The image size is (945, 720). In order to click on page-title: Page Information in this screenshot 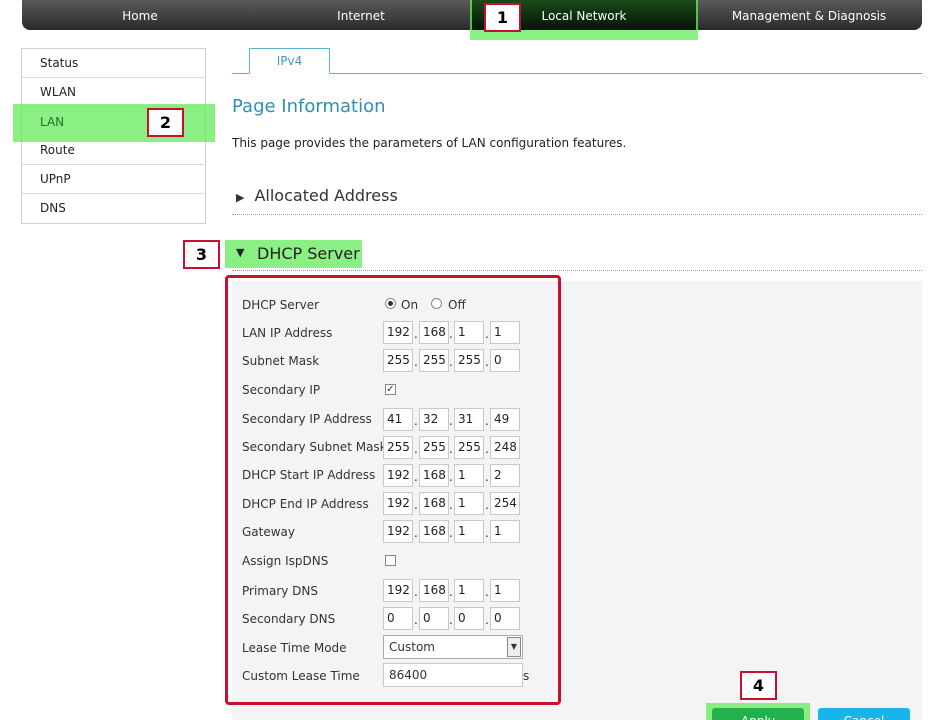, I will do `click(309, 106)`.